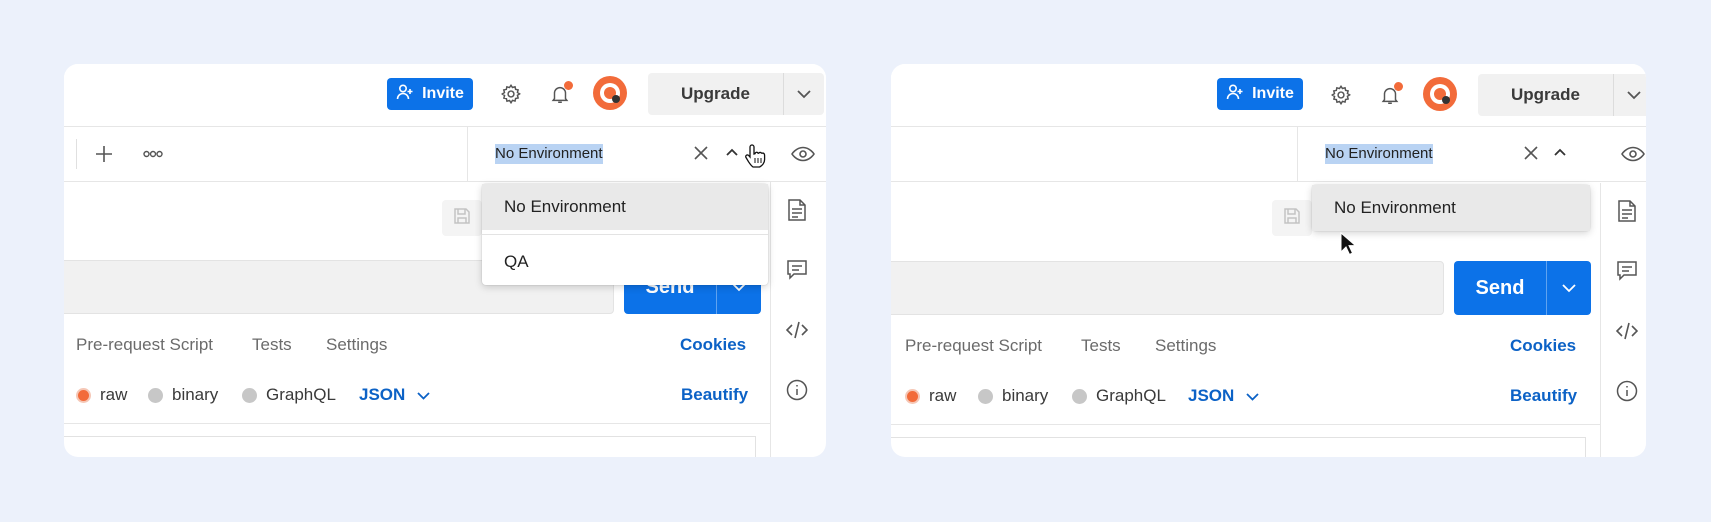 The width and height of the screenshot is (1711, 522). What do you see at coordinates (104, 154) in the screenshot?
I see `new-tab-plus-icon` at bounding box center [104, 154].